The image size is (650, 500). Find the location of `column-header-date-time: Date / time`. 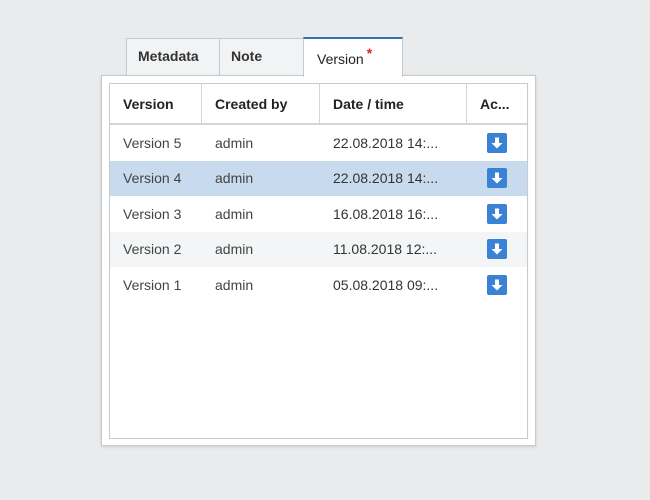

column-header-date-time: Date / time is located at coordinates (393, 103).